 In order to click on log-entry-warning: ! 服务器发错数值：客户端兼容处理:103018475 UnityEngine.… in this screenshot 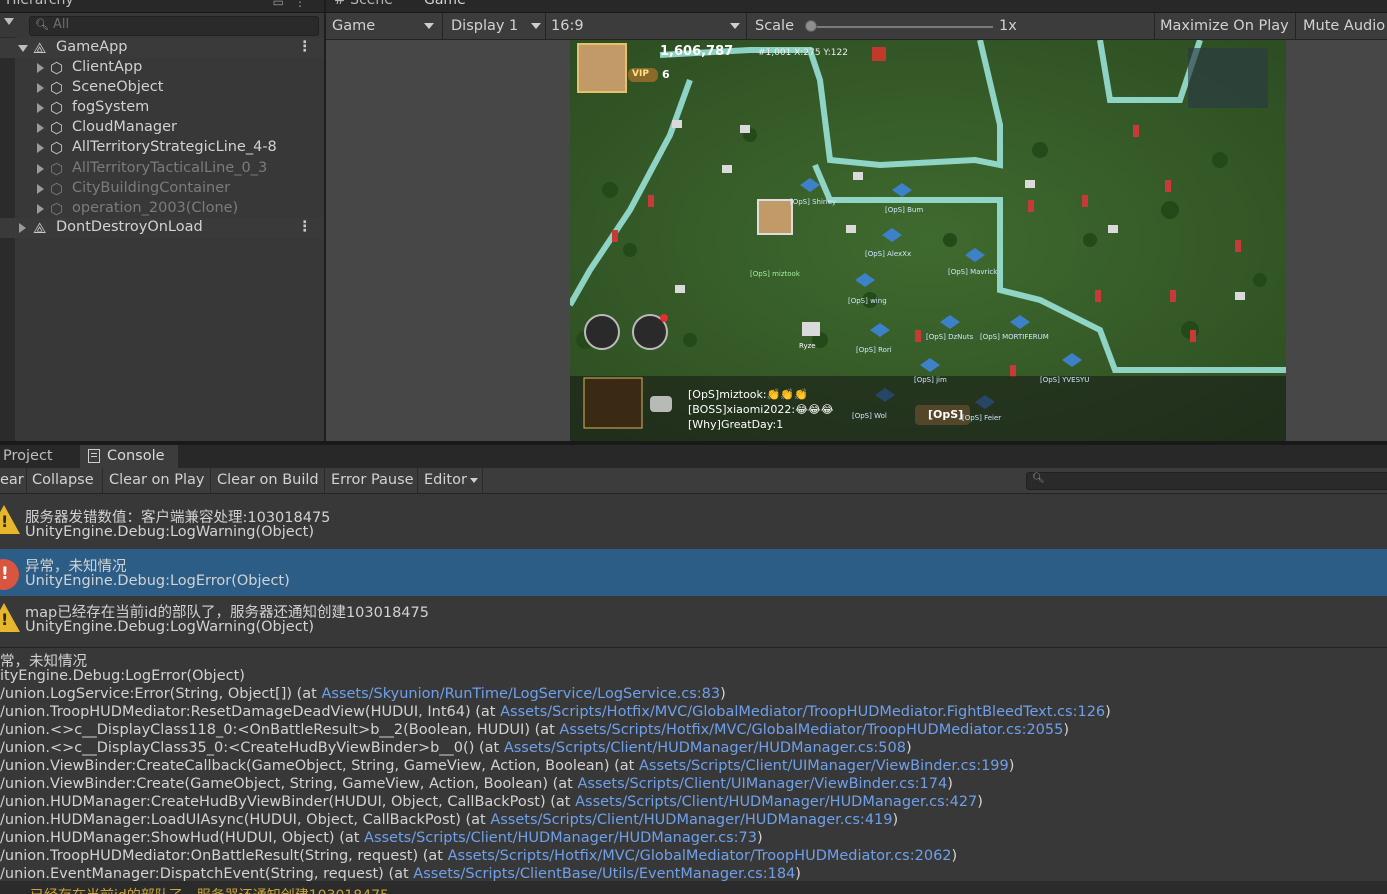, I will do `click(693, 517)`.